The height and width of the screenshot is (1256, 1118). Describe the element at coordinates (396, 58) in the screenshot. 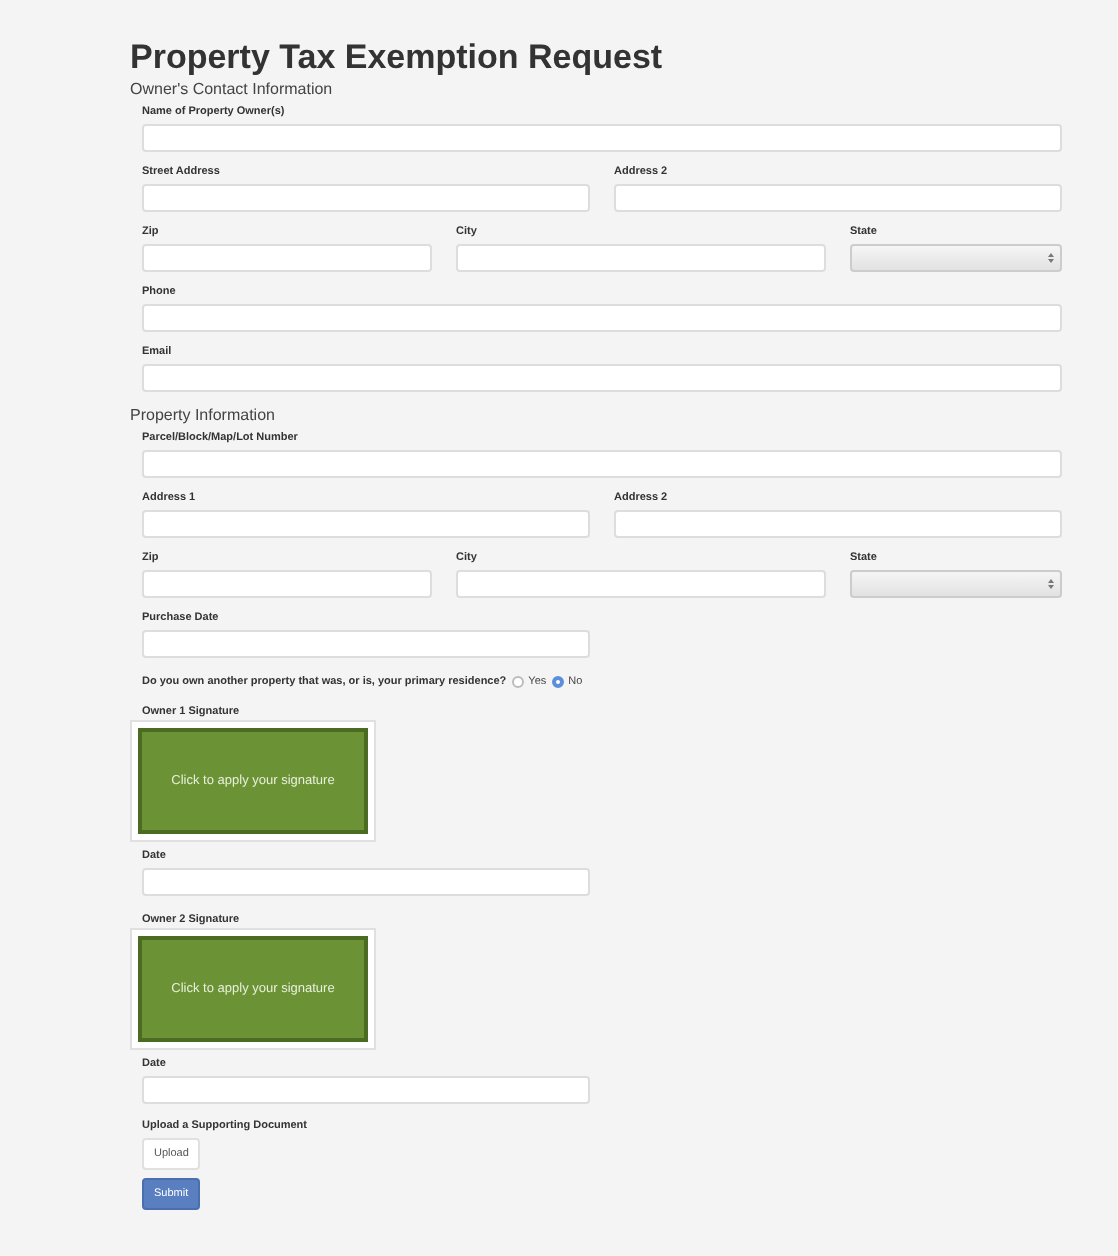

I see `page-title: Property Tax Exemption Request` at that location.